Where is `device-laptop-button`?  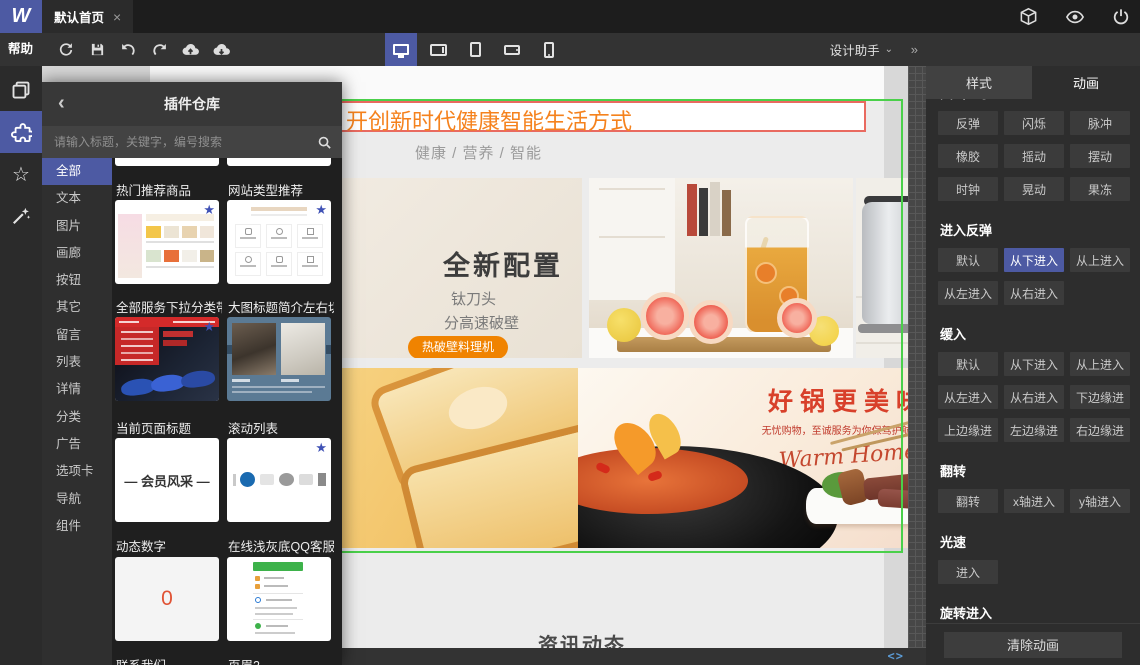 device-laptop-button is located at coordinates (438, 49).